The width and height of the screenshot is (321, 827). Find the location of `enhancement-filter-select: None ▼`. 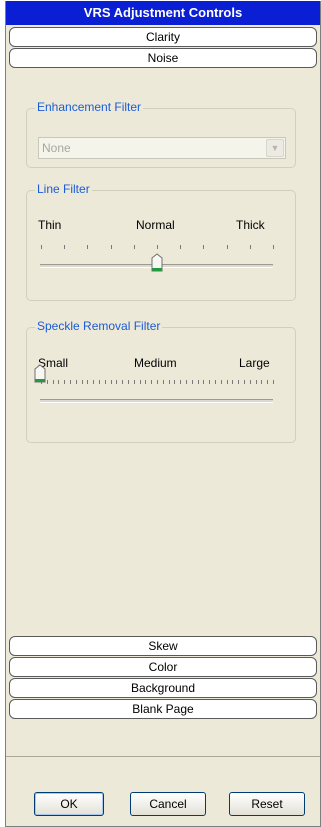

enhancement-filter-select: None ▼ is located at coordinates (162, 148).